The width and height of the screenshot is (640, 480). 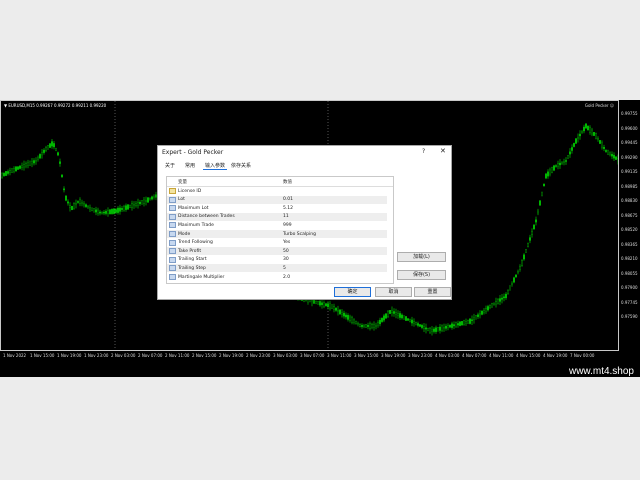 What do you see at coordinates (277, 268) in the screenshot?
I see `table-row: Trailing Step 5` at bounding box center [277, 268].